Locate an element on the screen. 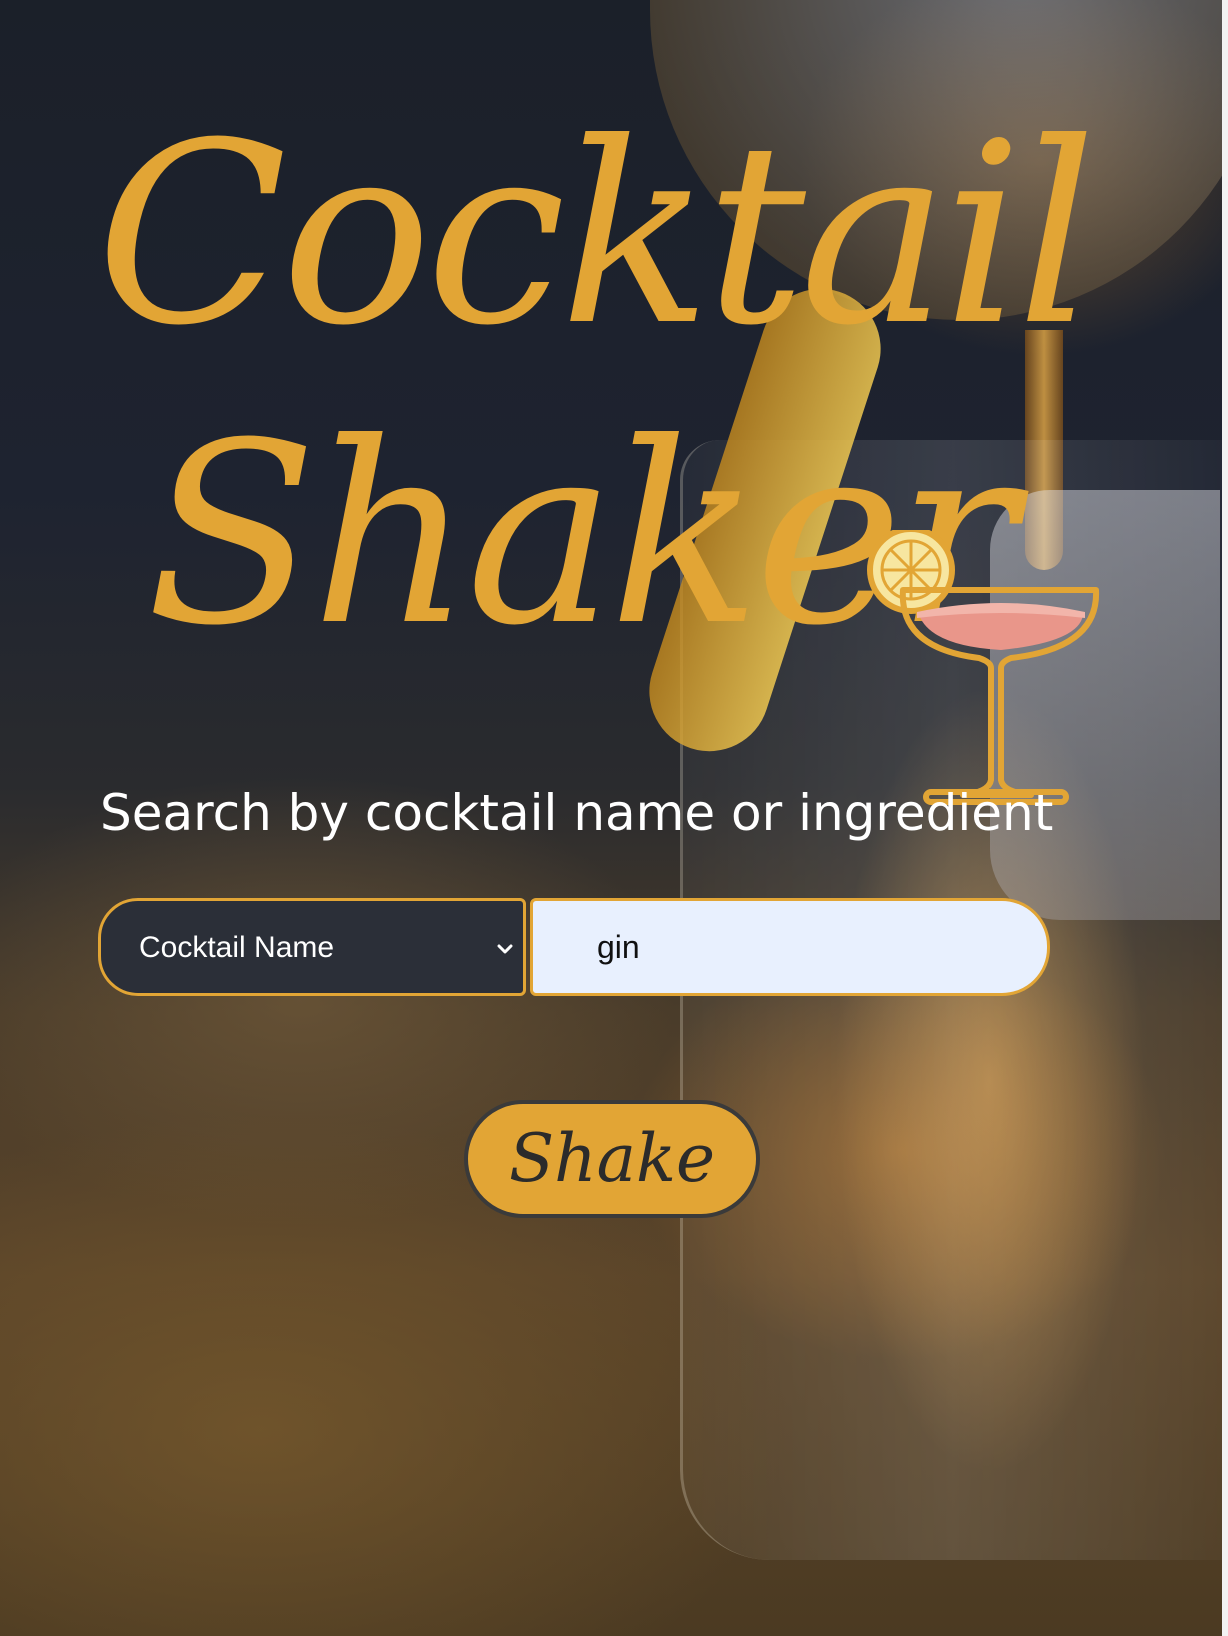 This screenshot has height=1636, width=1228. search-type-select: Cocktail Name is located at coordinates (312, 947).